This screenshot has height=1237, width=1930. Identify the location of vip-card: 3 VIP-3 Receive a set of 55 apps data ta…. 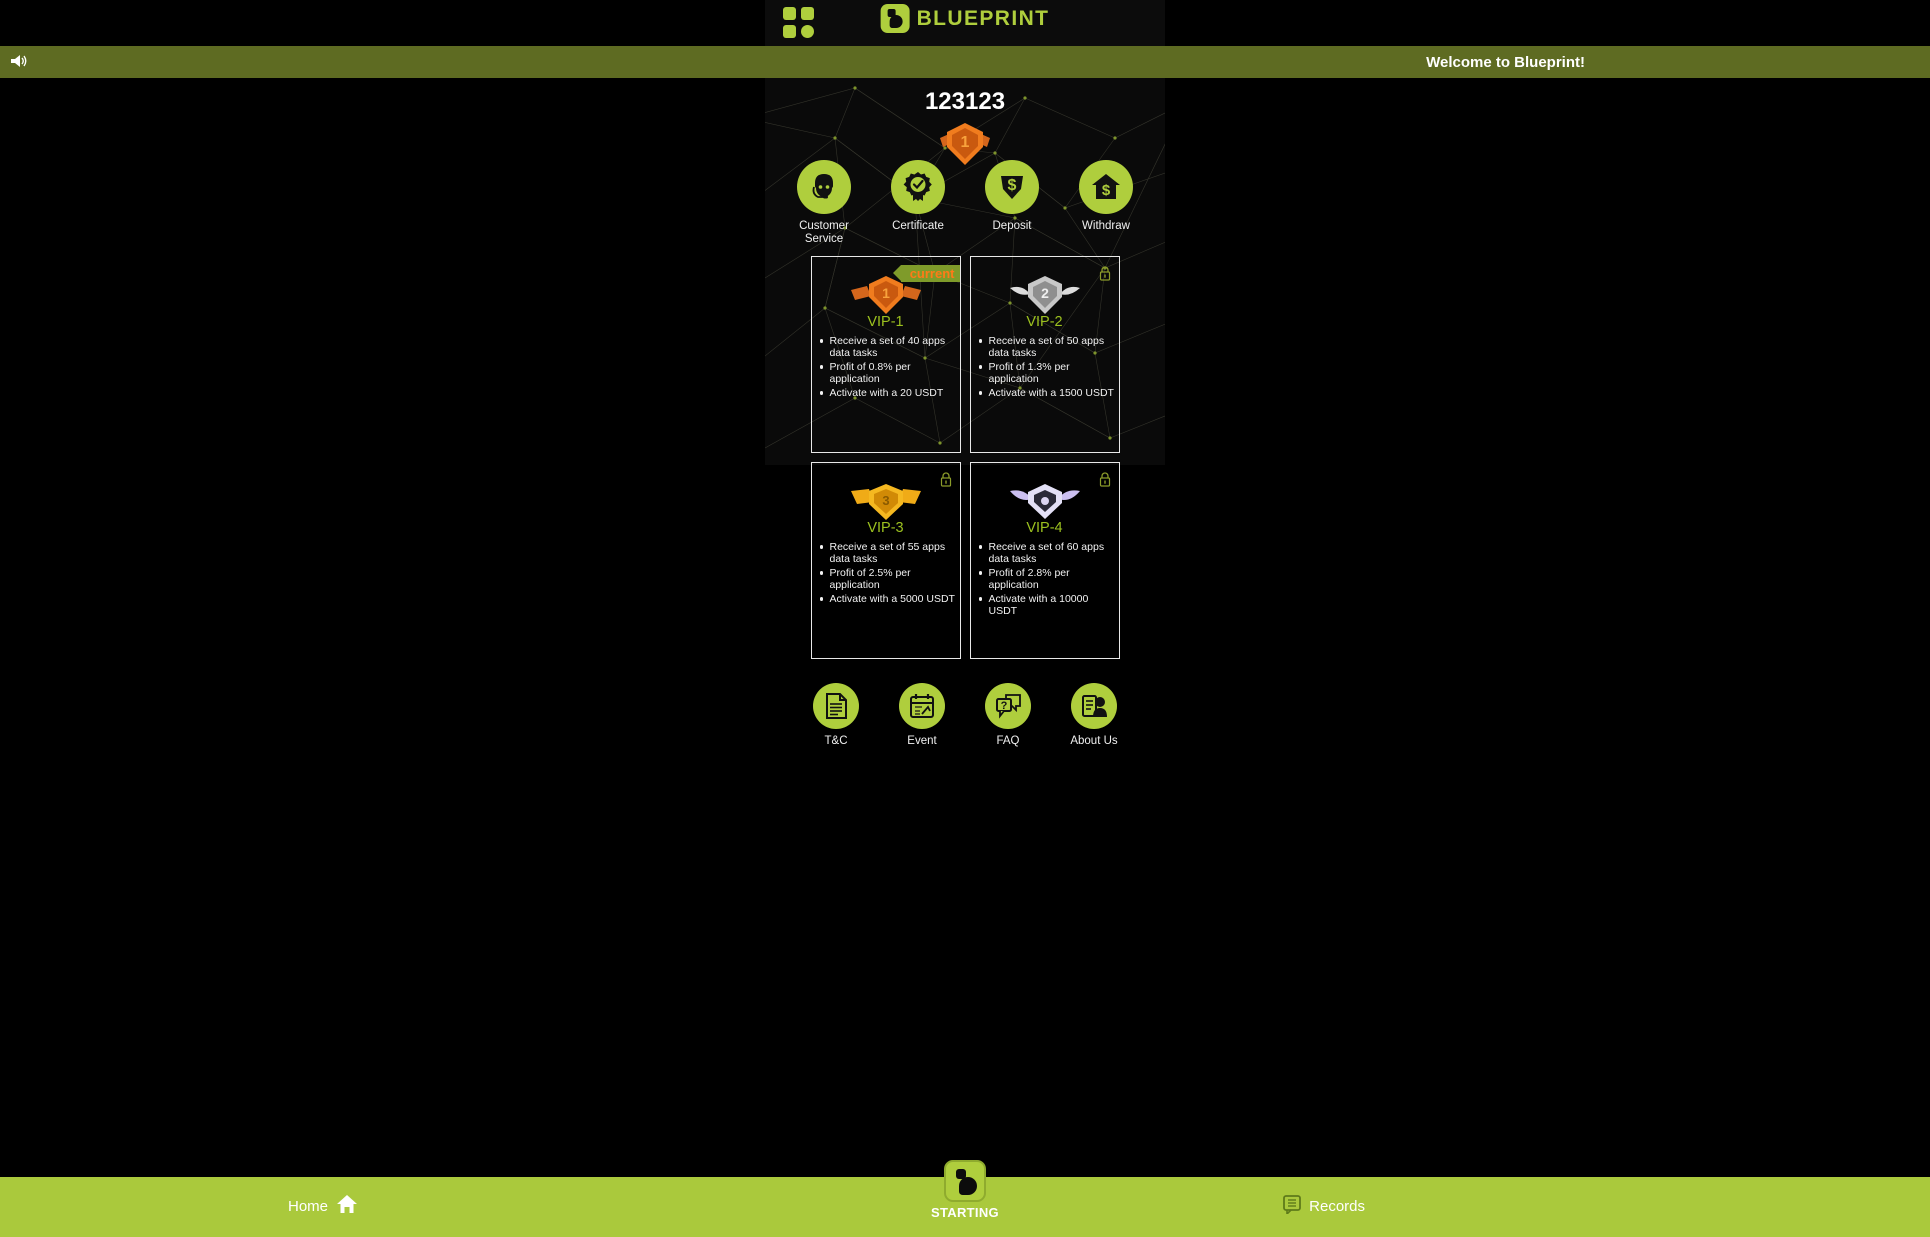
(885, 560).